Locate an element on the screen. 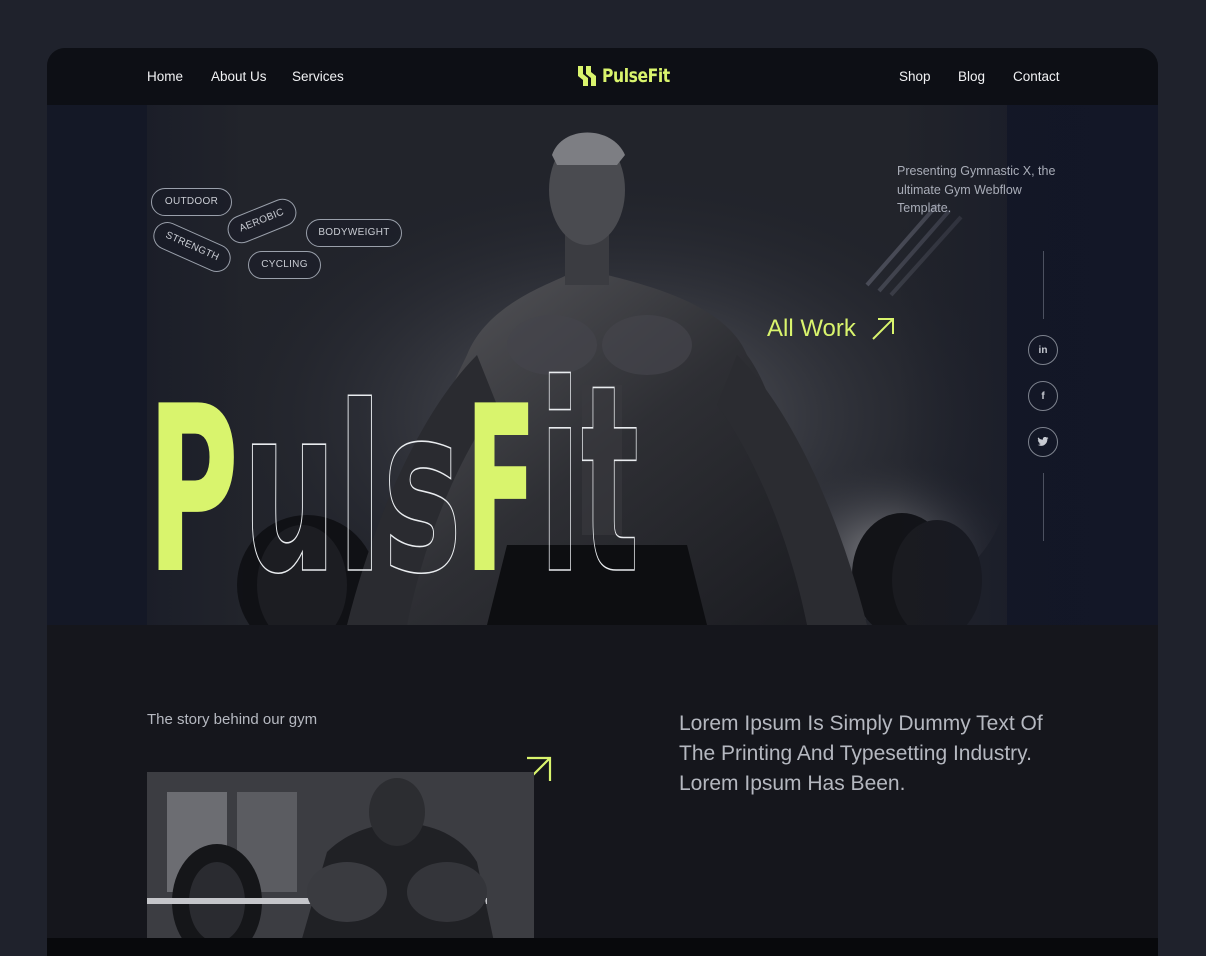 Image resolution: width=1206 pixels, height=956 pixels. tag-bodyweight: BODYWEIGHT is located at coordinates (354, 233).